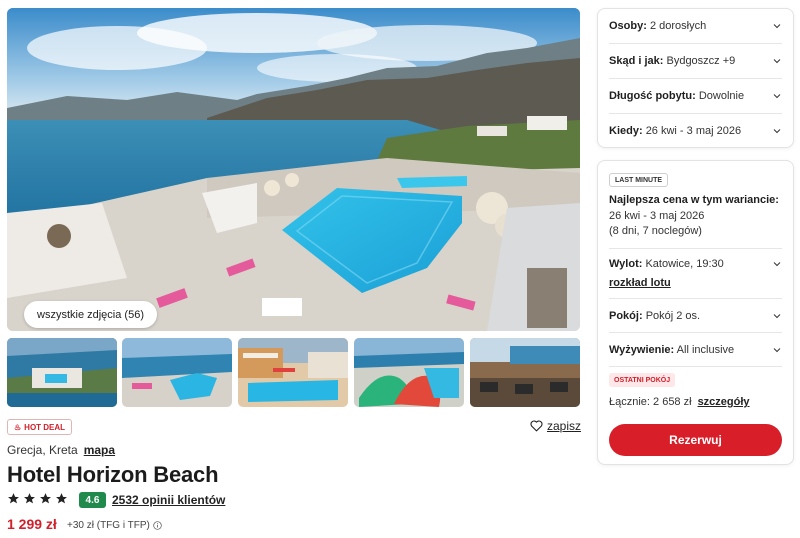 This screenshot has width=800, height=538. Describe the element at coordinates (724, 402) in the screenshot. I see `details-link: szczegóły` at that location.